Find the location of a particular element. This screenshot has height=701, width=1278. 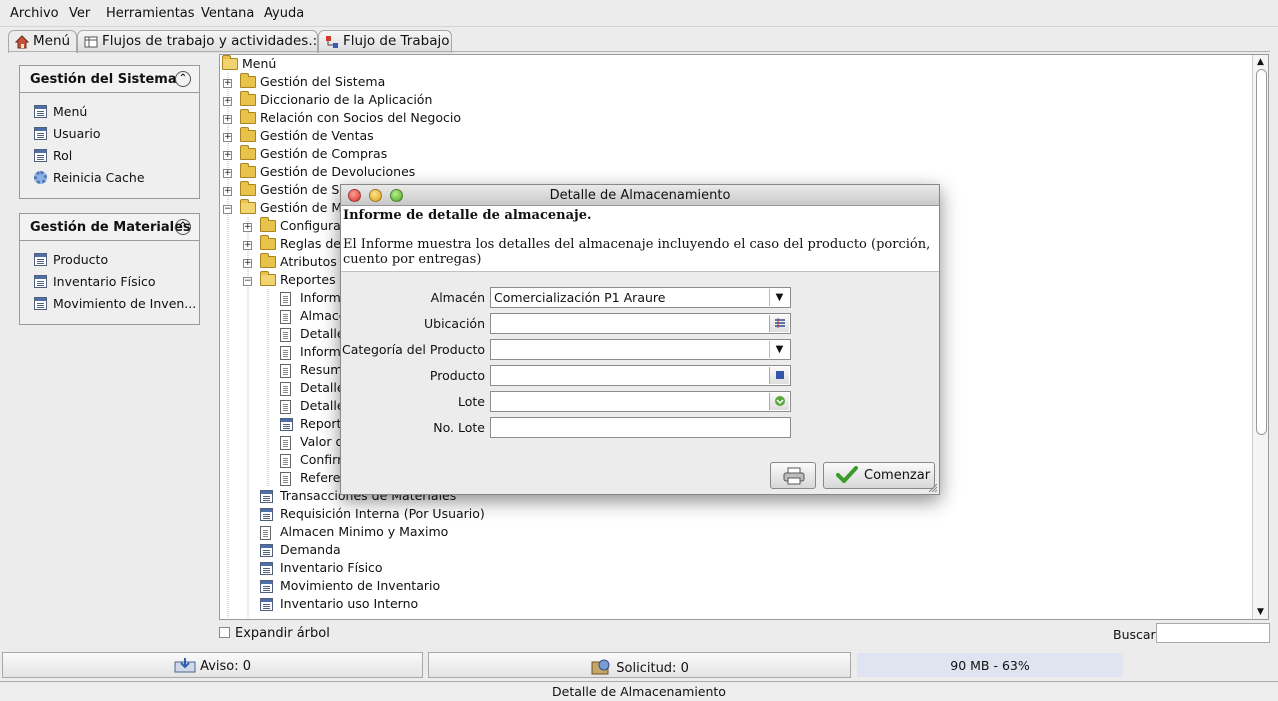

panel-item-physical-inventory: Inventario Físico is located at coordinates (109, 282).